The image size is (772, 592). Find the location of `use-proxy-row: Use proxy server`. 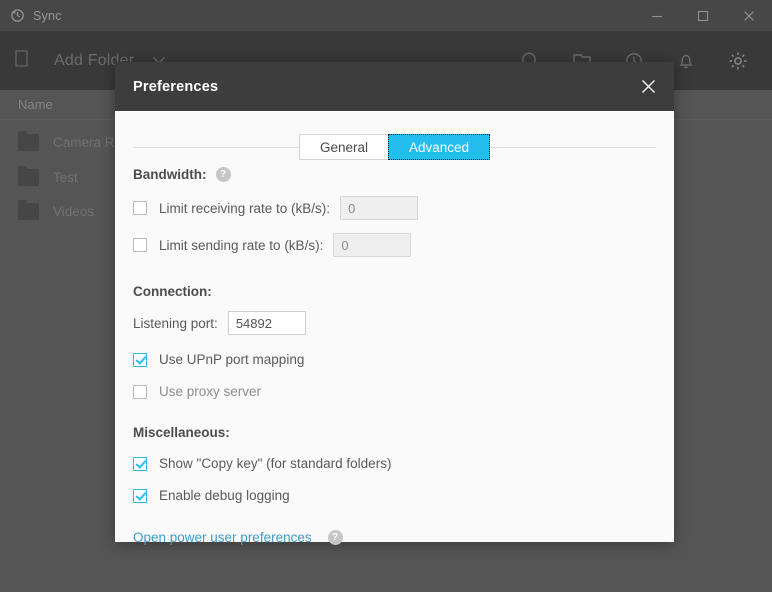

use-proxy-row: Use proxy server is located at coordinates (394, 391).